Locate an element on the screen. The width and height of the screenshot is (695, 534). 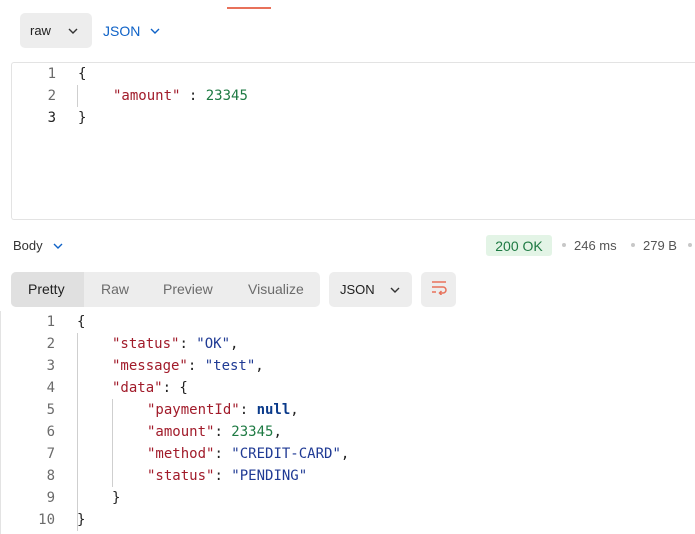
code-text: "paymentId": null, is located at coordinates (223, 410).